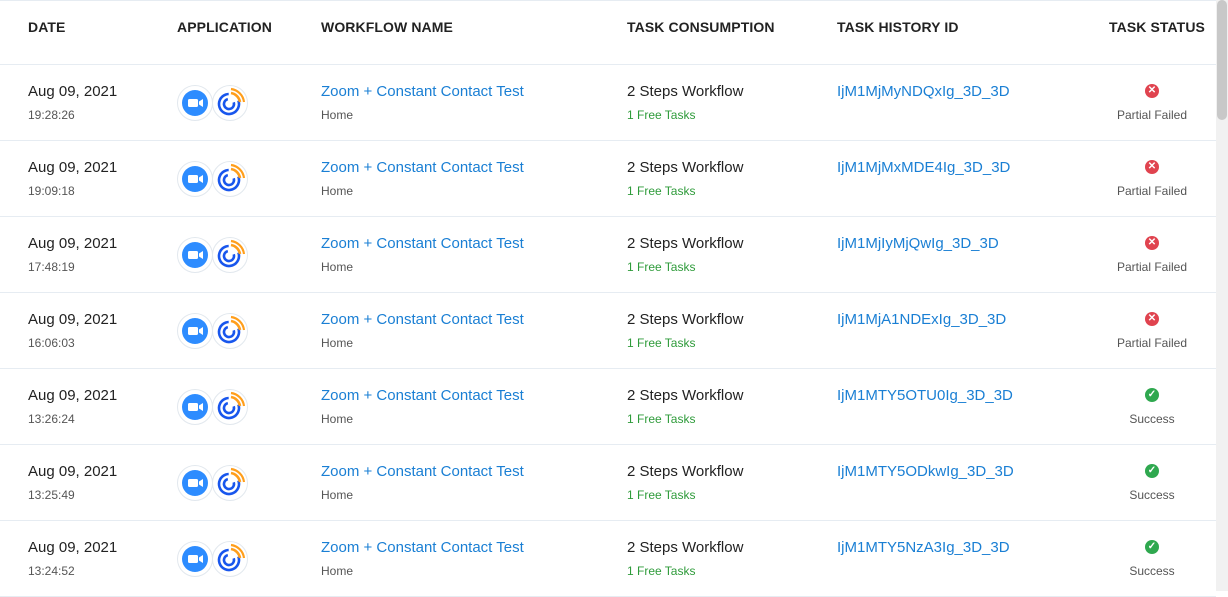 Image resolution: width=1228 pixels, height=597 pixels. I want to click on task-history-id-link: IjM1MTY5OTU0Ig_3D_3D, so click(925, 395).